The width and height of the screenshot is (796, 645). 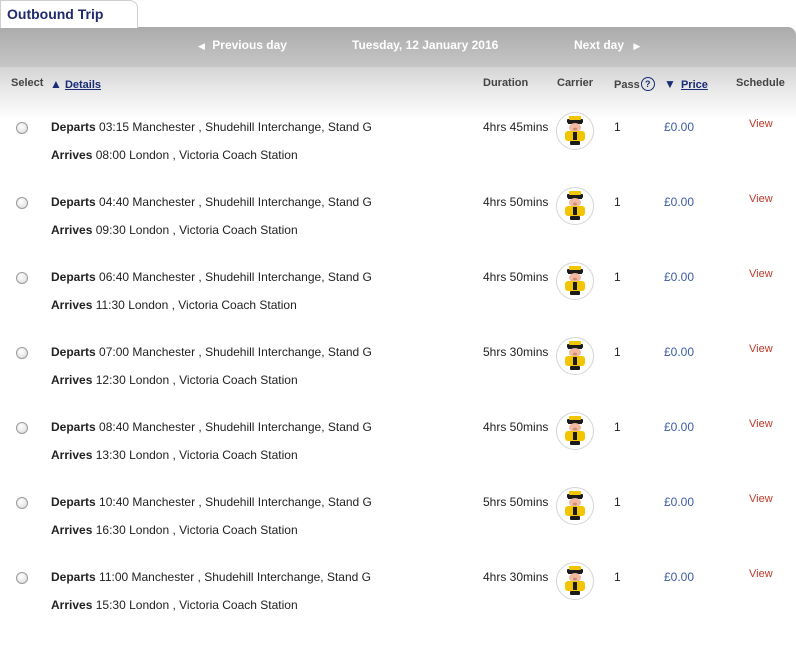 I want to click on next-day-label: Next day, so click(x=599, y=45).